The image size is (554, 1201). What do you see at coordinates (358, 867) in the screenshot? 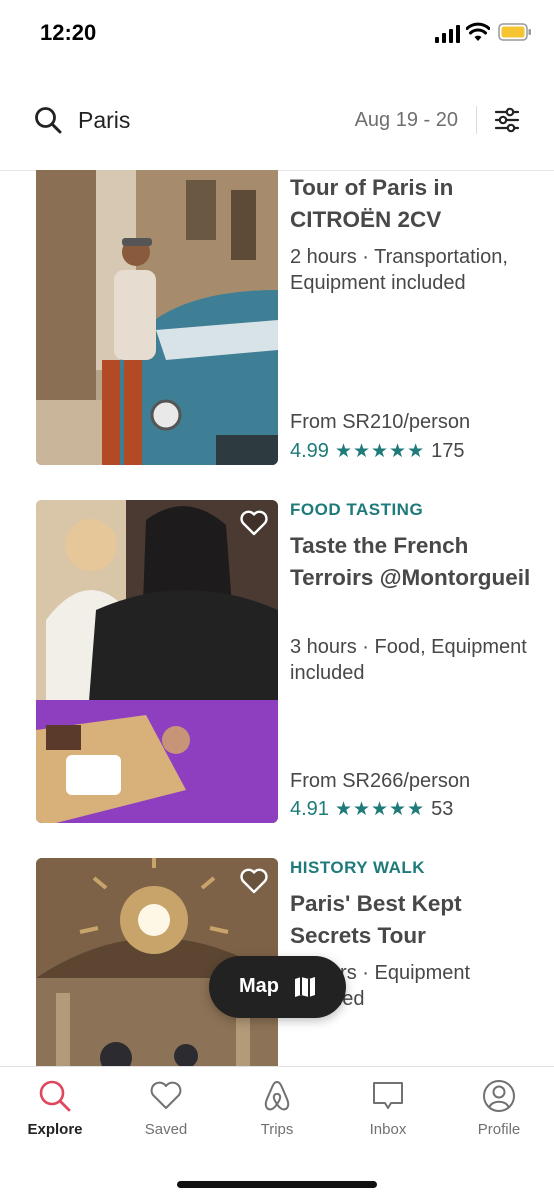
I see `listing-category: HISTORY WALK` at bounding box center [358, 867].